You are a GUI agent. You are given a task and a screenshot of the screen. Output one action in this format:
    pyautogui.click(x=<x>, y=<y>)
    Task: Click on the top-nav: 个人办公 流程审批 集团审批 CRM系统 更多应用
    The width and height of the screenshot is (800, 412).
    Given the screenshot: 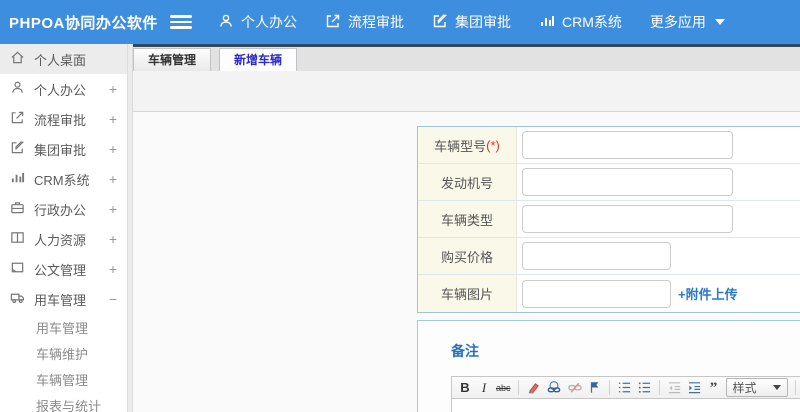 What is the action you would take?
    pyautogui.click(x=471, y=22)
    